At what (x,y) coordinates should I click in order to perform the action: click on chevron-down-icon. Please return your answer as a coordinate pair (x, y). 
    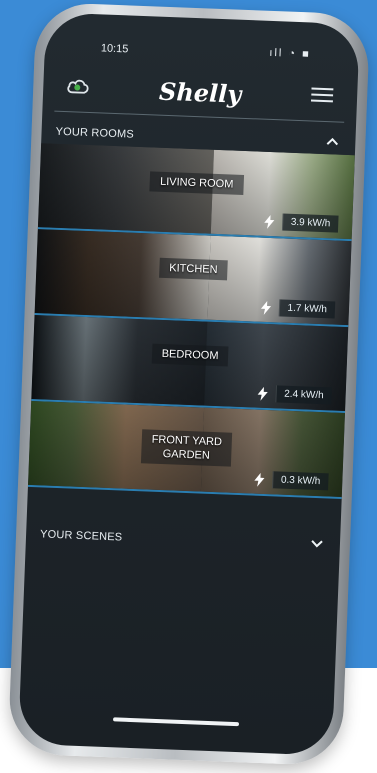
    Looking at the image, I should click on (317, 545).